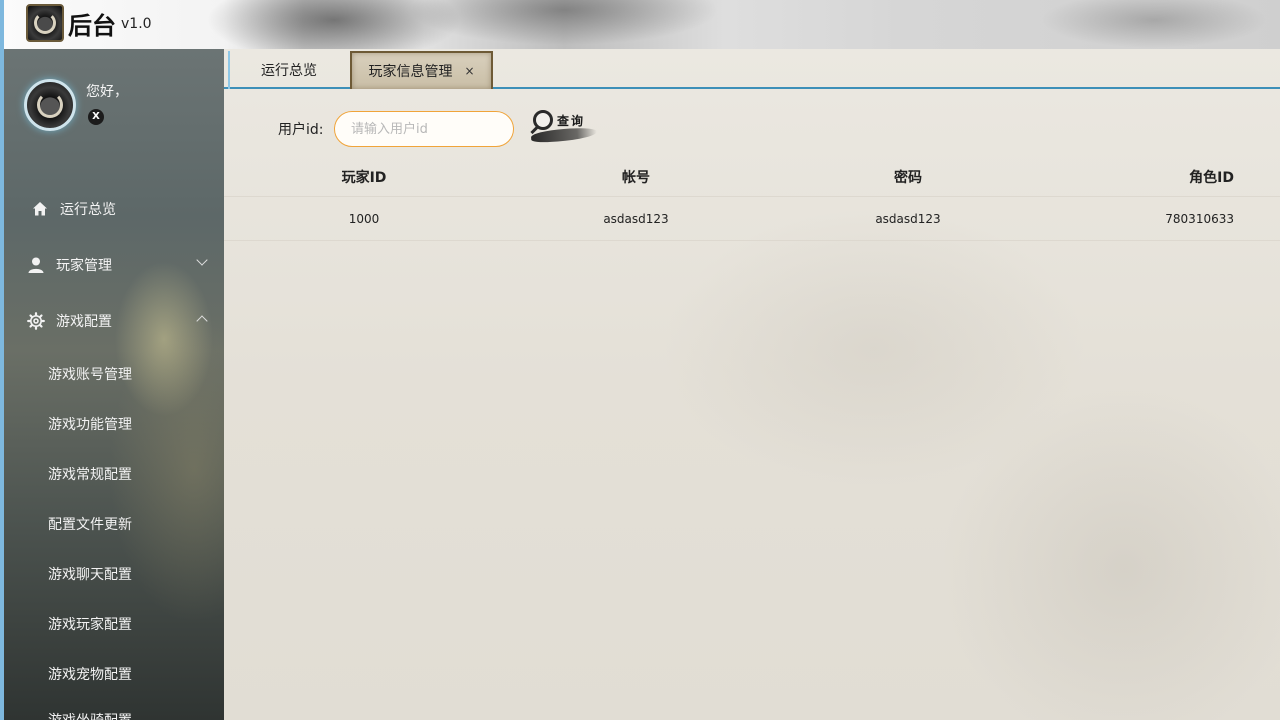 Image resolution: width=1280 pixels, height=720 pixels. I want to click on app-version: v1.0, so click(136, 24).